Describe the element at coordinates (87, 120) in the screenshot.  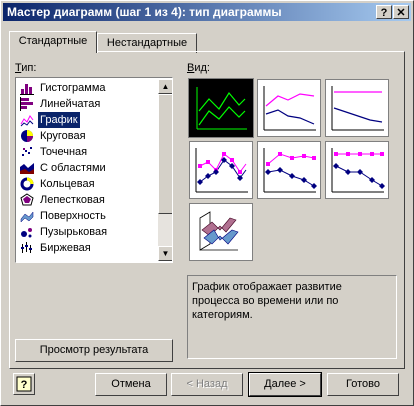
I see `chart-type-item: График` at that location.